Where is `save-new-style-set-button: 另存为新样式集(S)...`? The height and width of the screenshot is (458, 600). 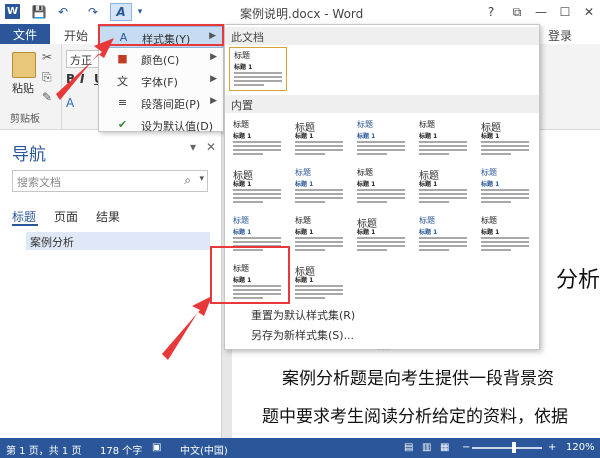
save-new-style-set-button: 另存为新样式集(S)... is located at coordinates (302, 335).